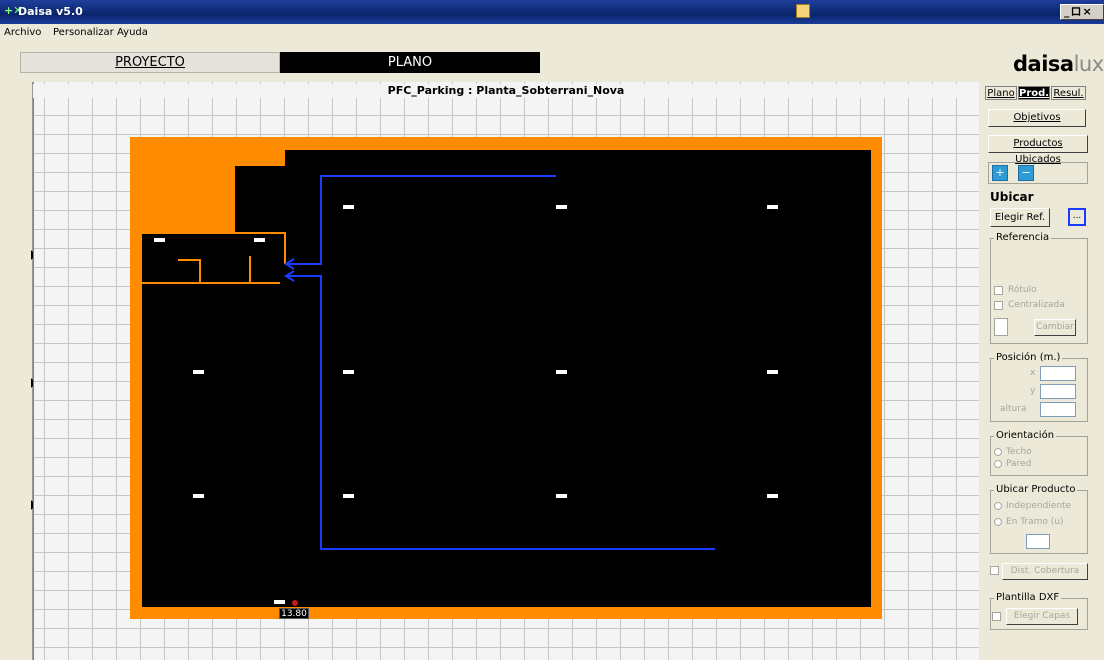 Image resolution: width=1104 pixels, height=660 pixels. What do you see at coordinates (1028, 597) in the screenshot?
I see `plantilla-label: Plantilla DXF` at bounding box center [1028, 597].